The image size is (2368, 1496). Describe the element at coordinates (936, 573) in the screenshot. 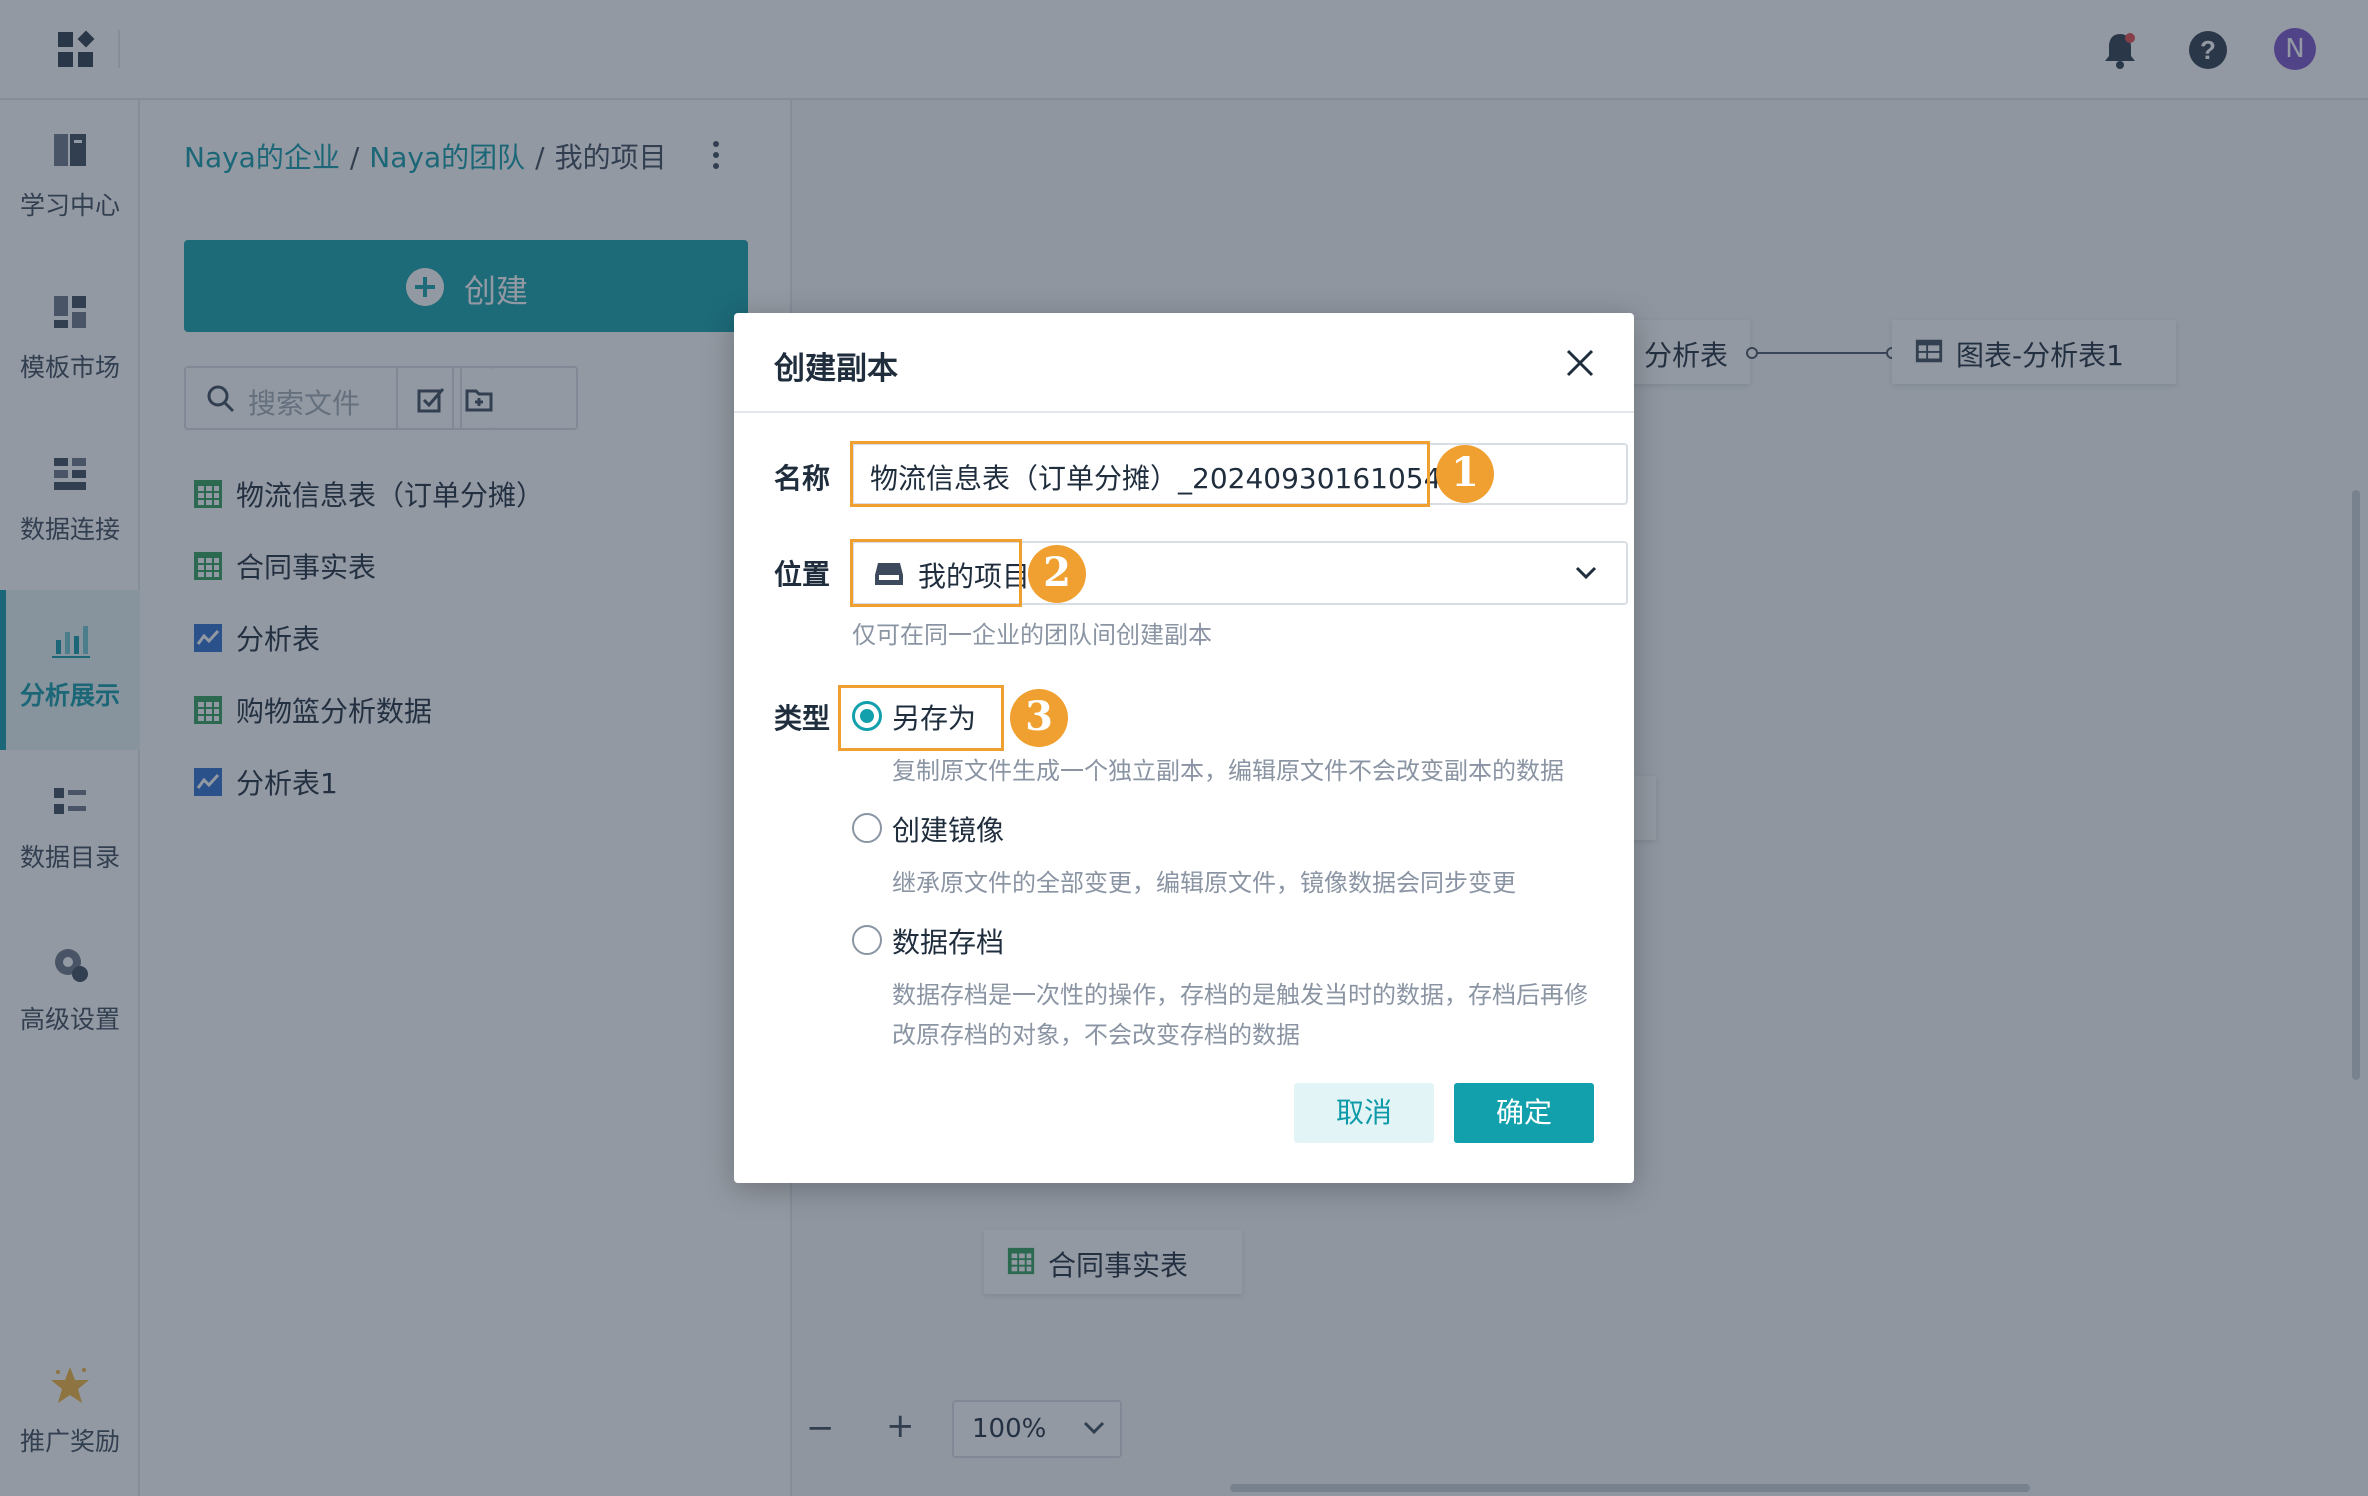

I see `highlight-location` at that location.